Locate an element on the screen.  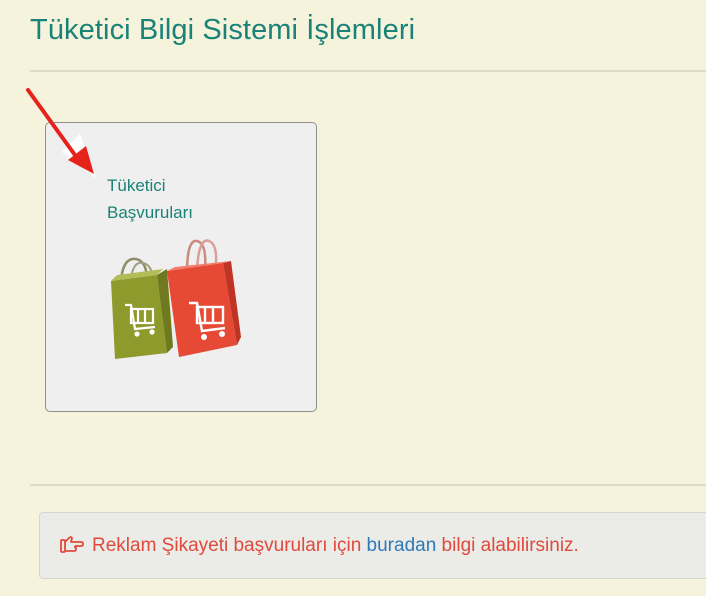
notice-text-before: Reklam Şikayeti başvuruları için is located at coordinates (229, 545).